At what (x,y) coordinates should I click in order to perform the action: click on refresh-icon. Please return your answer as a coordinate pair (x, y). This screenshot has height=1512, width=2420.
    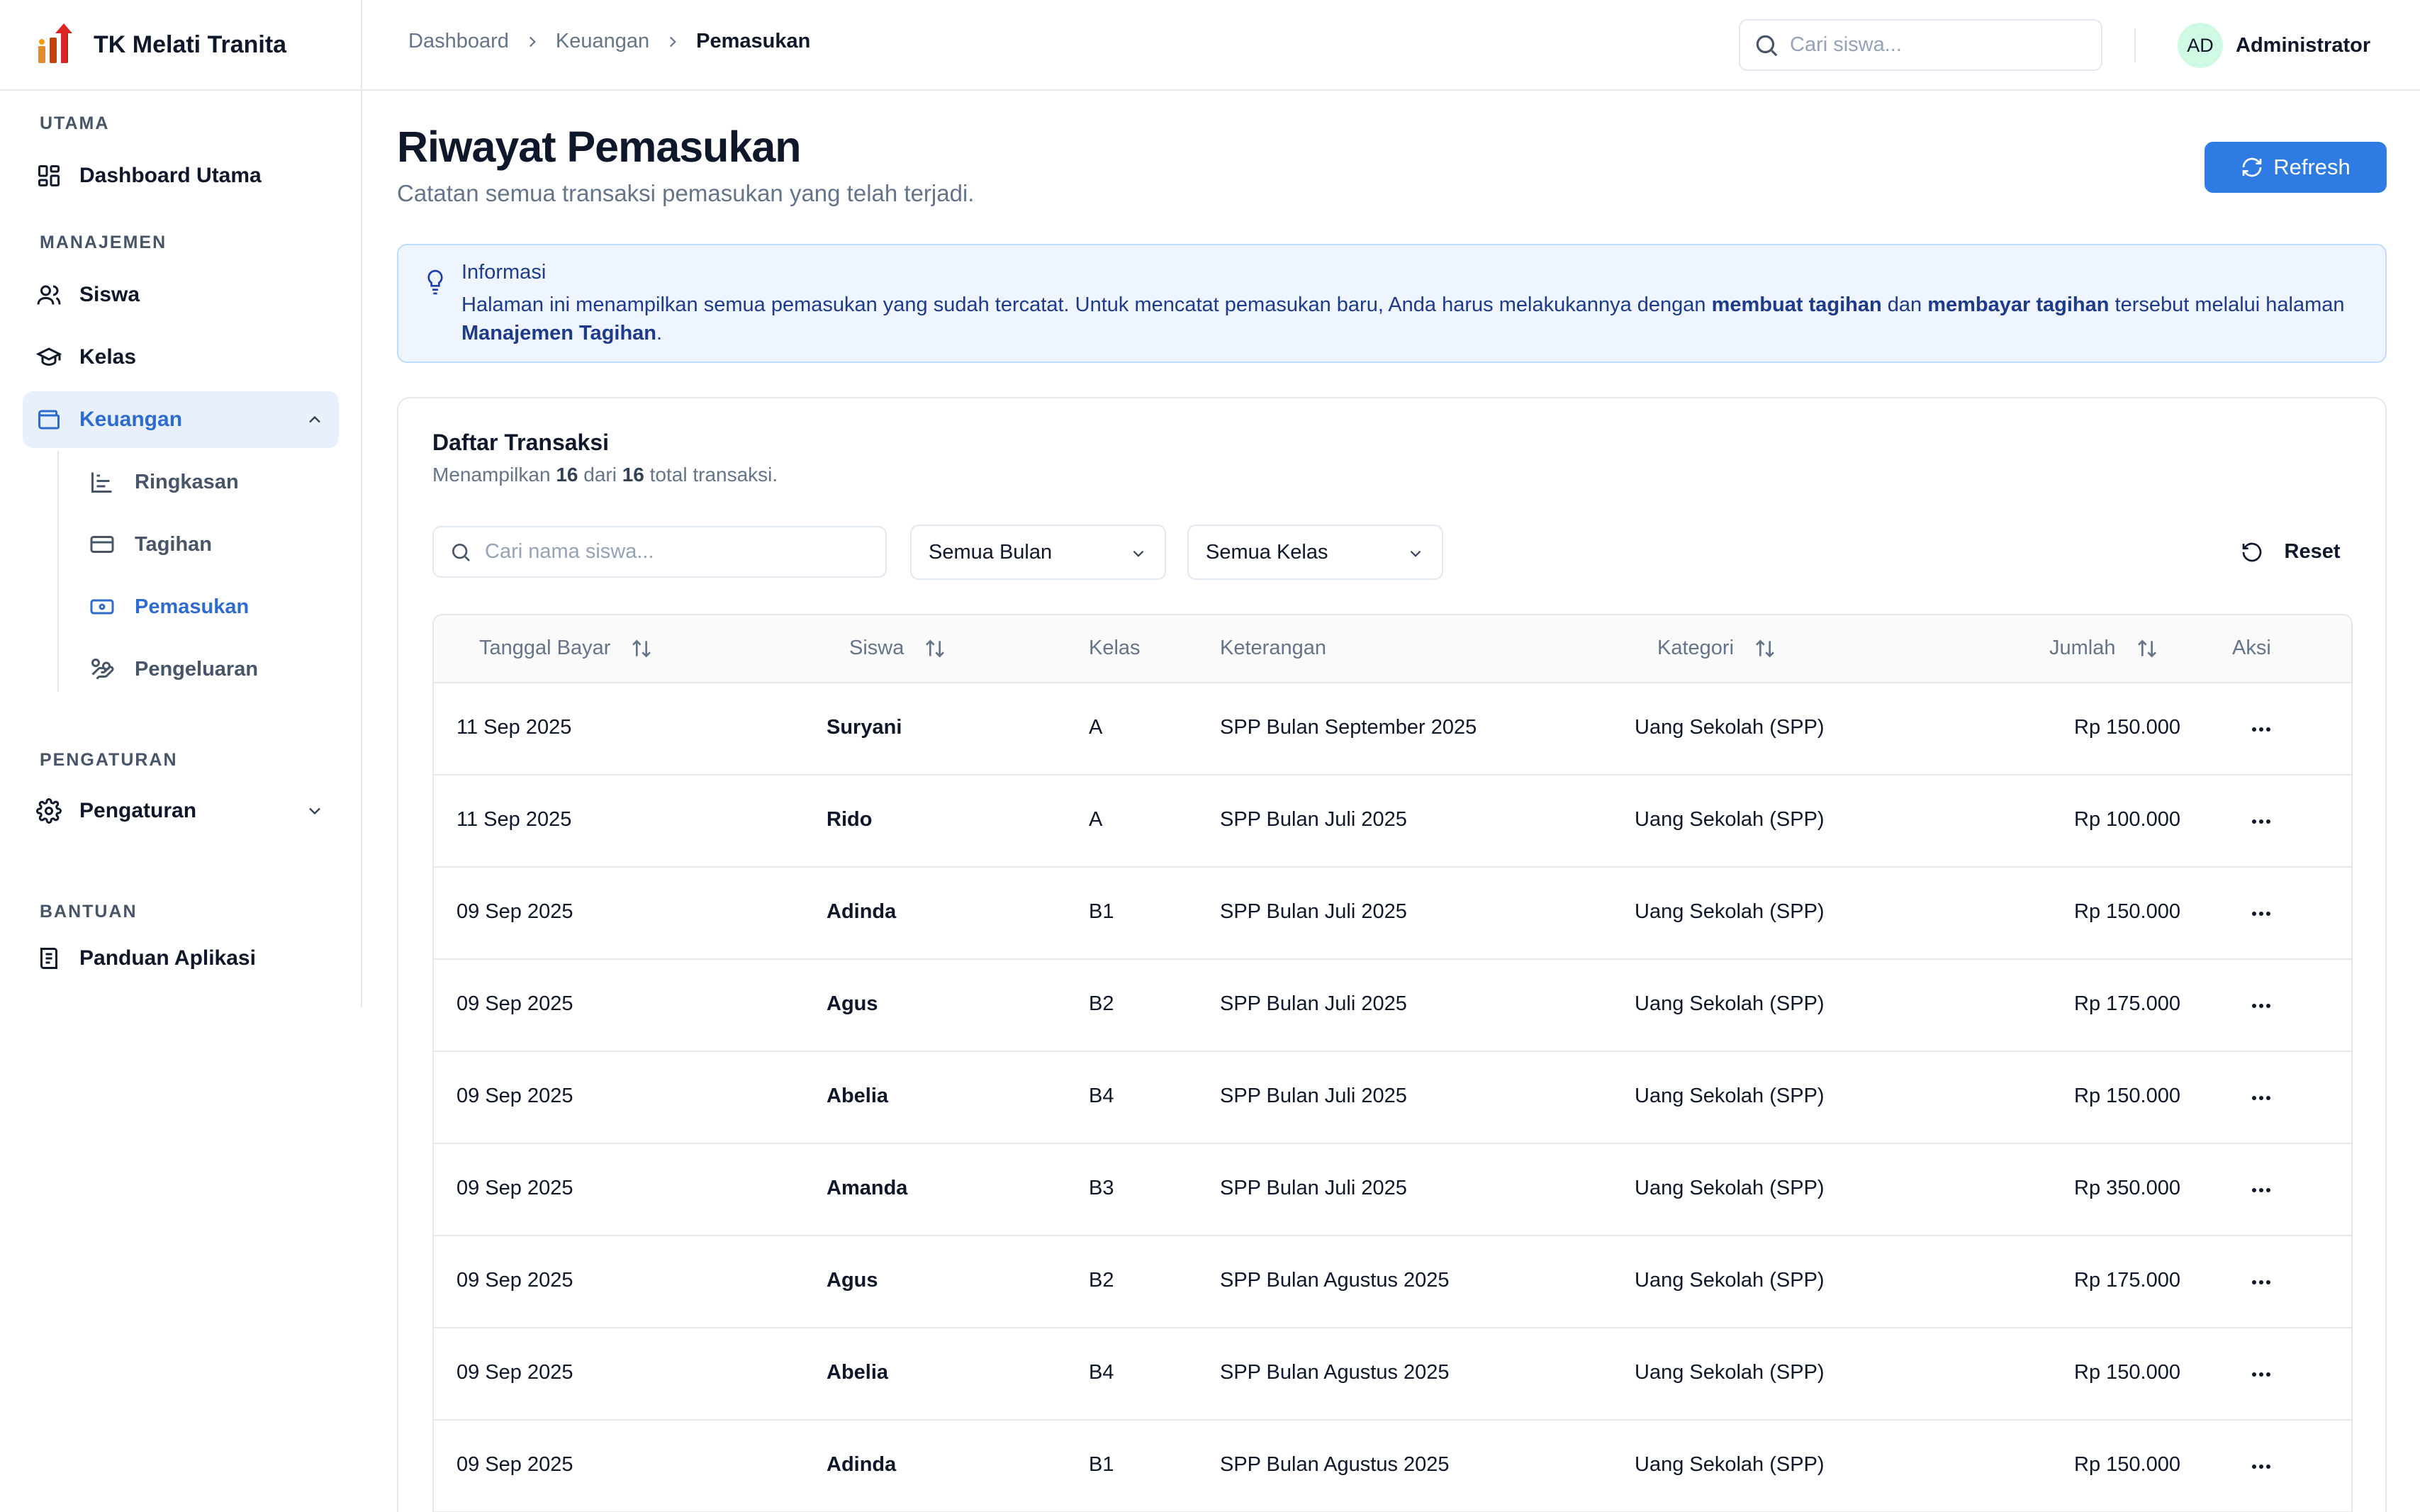
    Looking at the image, I should click on (2252, 167).